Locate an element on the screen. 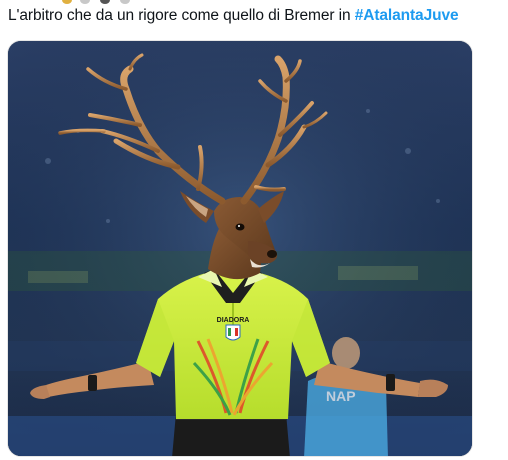 This screenshot has height=460, width=508. italy-crest-icon is located at coordinates (233, 332).